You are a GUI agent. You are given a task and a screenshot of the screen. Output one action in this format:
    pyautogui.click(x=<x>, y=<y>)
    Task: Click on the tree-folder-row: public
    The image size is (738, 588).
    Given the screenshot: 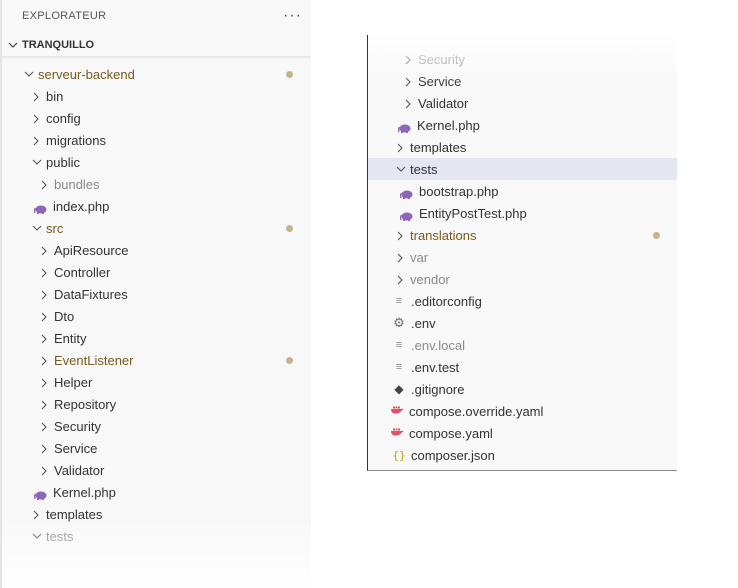 What is the action you would take?
    pyautogui.click(x=156, y=162)
    